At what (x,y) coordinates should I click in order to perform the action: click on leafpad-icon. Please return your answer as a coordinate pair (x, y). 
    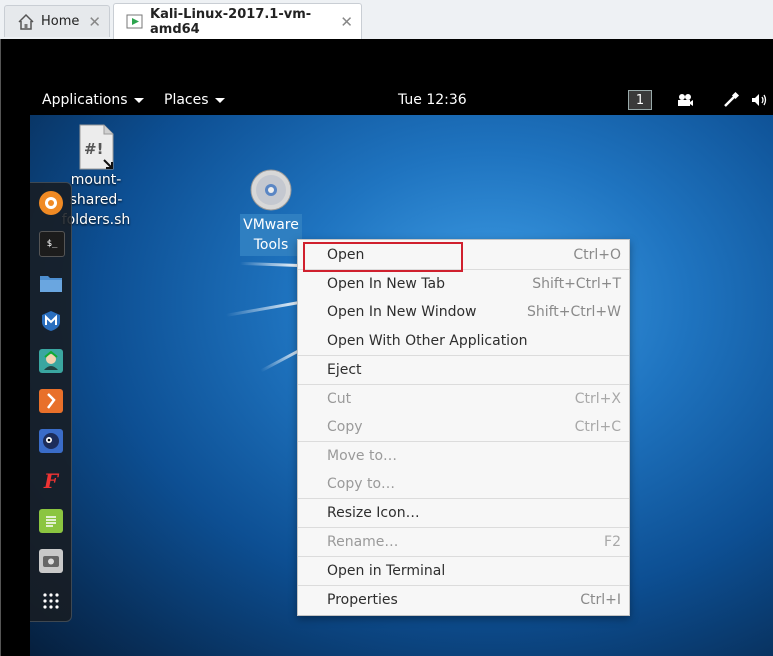
    Looking at the image, I should click on (51, 521).